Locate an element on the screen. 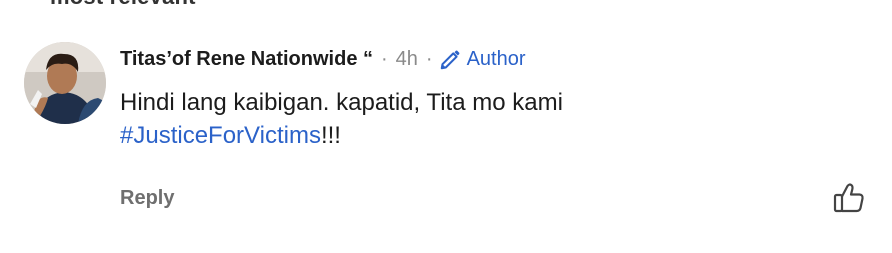  avatar is located at coordinates (65, 83).